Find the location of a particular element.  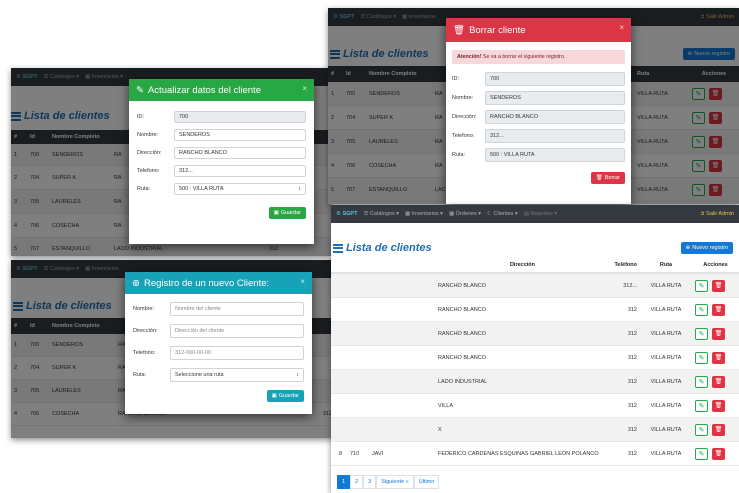

ruta-select: Seleccione una ruta ↕ is located at coordinates (237, 375).